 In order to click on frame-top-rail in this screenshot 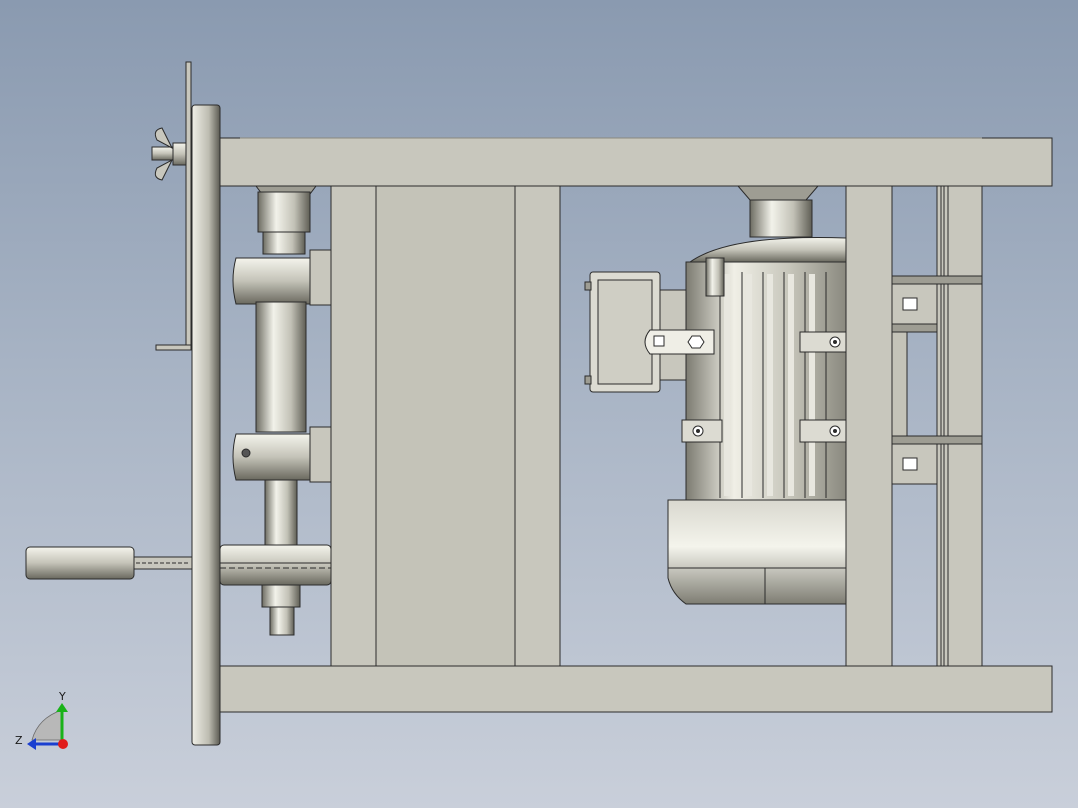, I will do `click(636, 162)`.